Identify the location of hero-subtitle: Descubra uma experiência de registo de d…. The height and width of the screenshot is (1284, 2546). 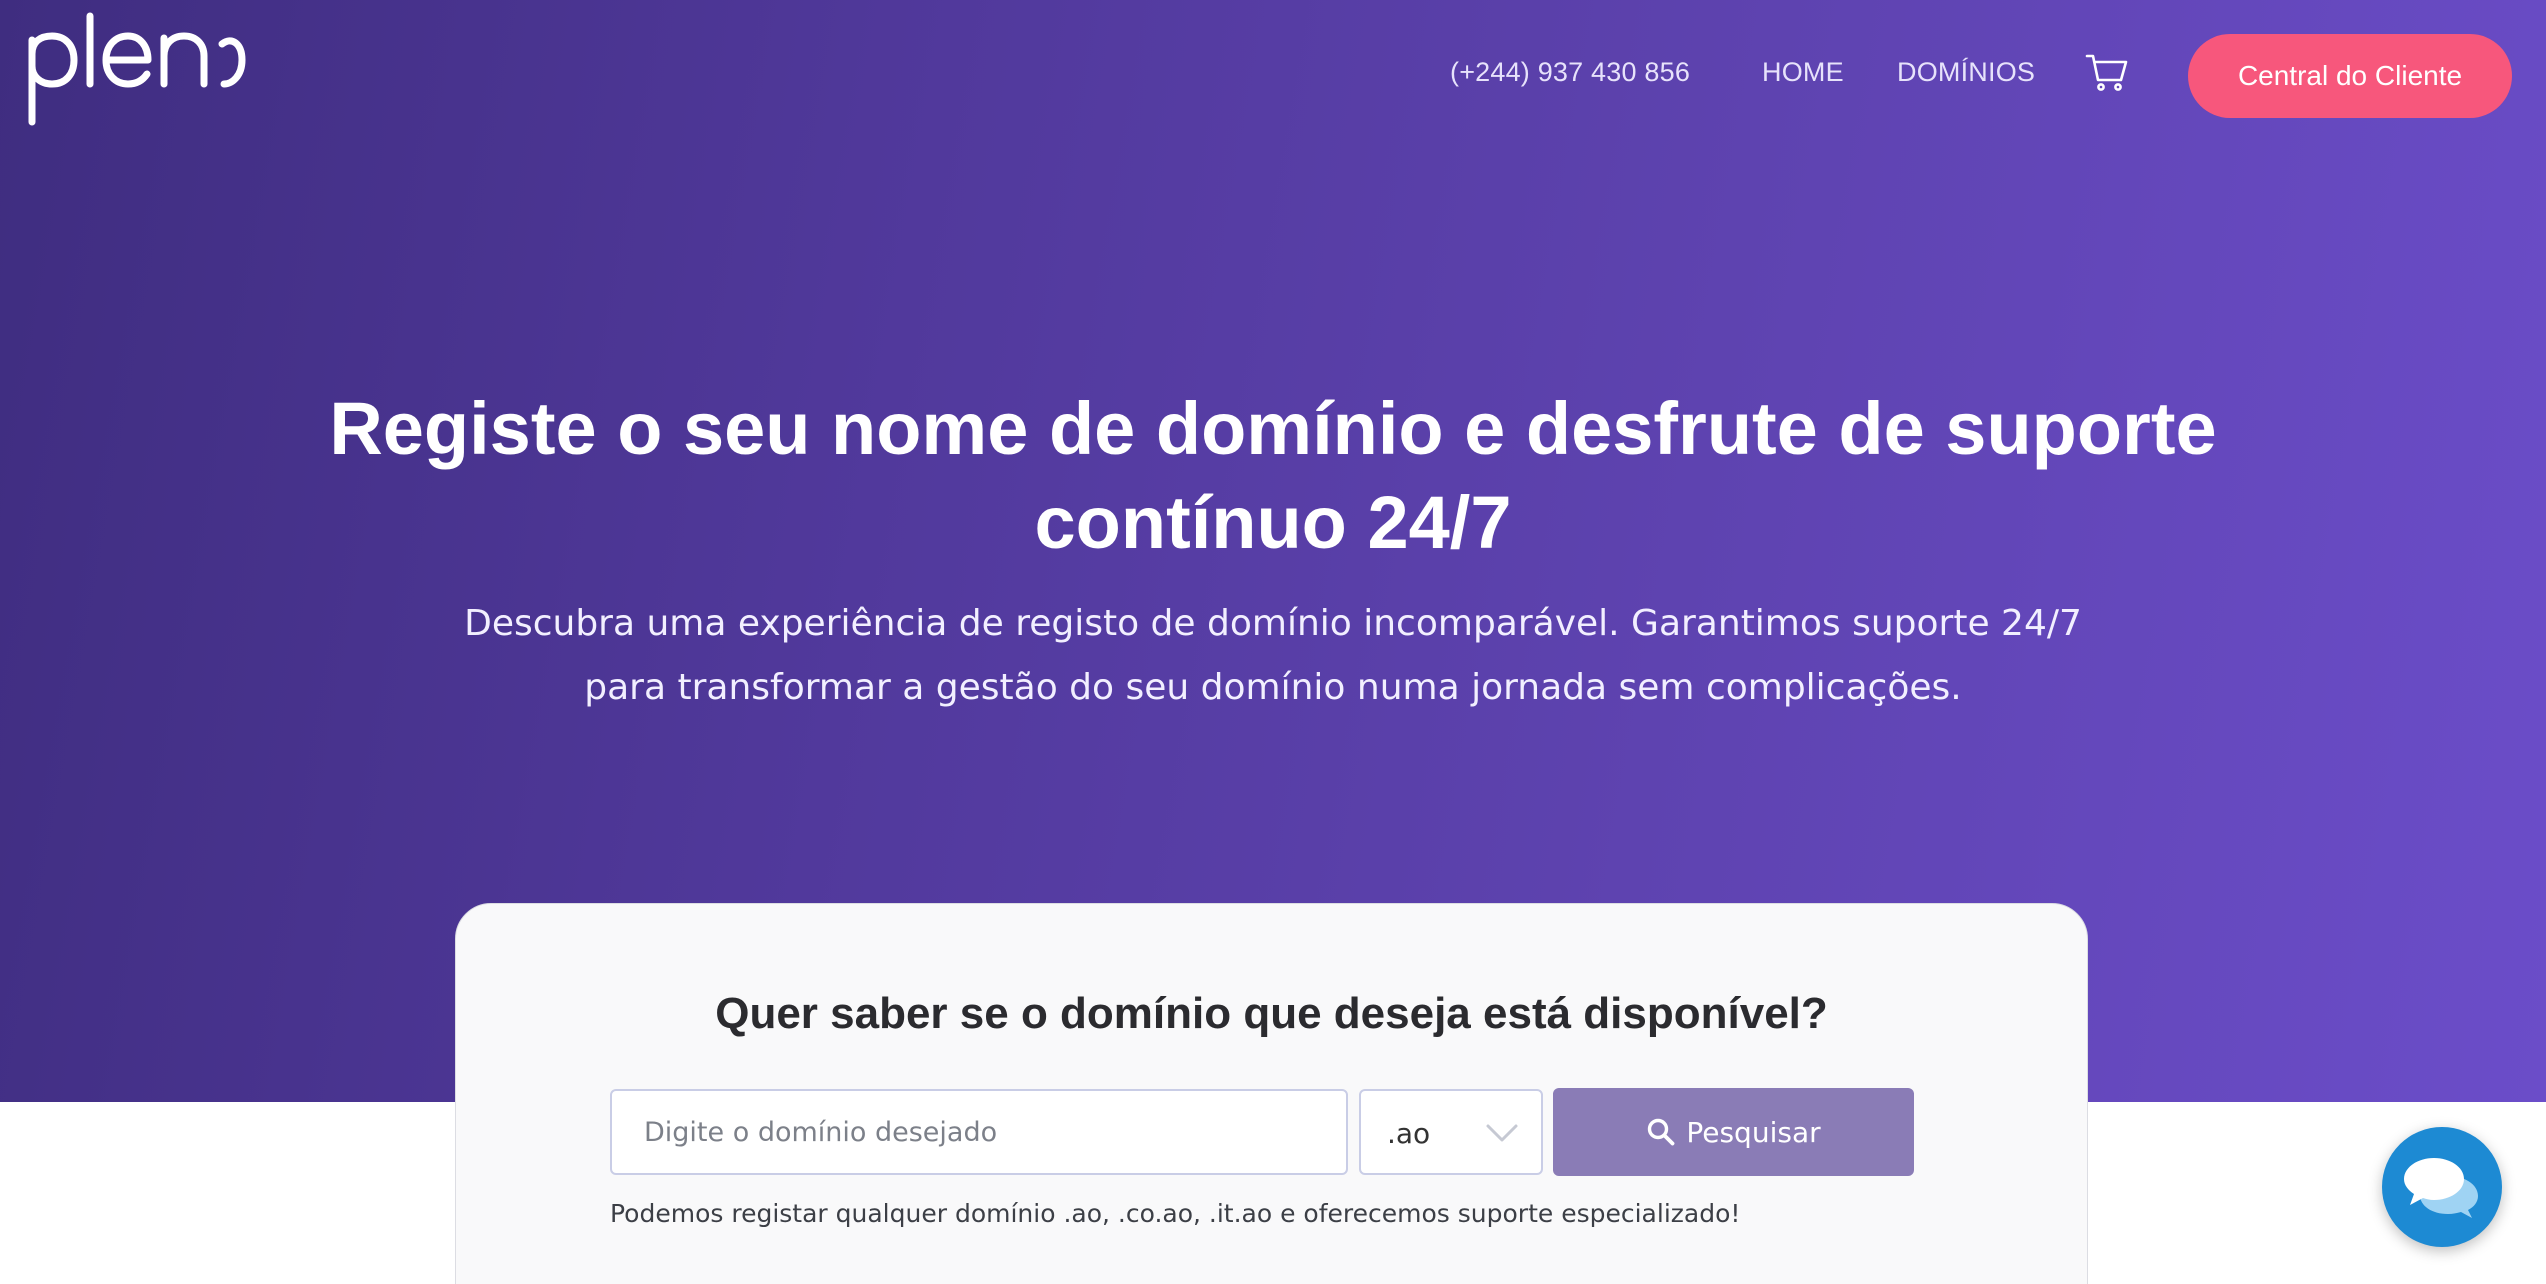
(1273, 655).